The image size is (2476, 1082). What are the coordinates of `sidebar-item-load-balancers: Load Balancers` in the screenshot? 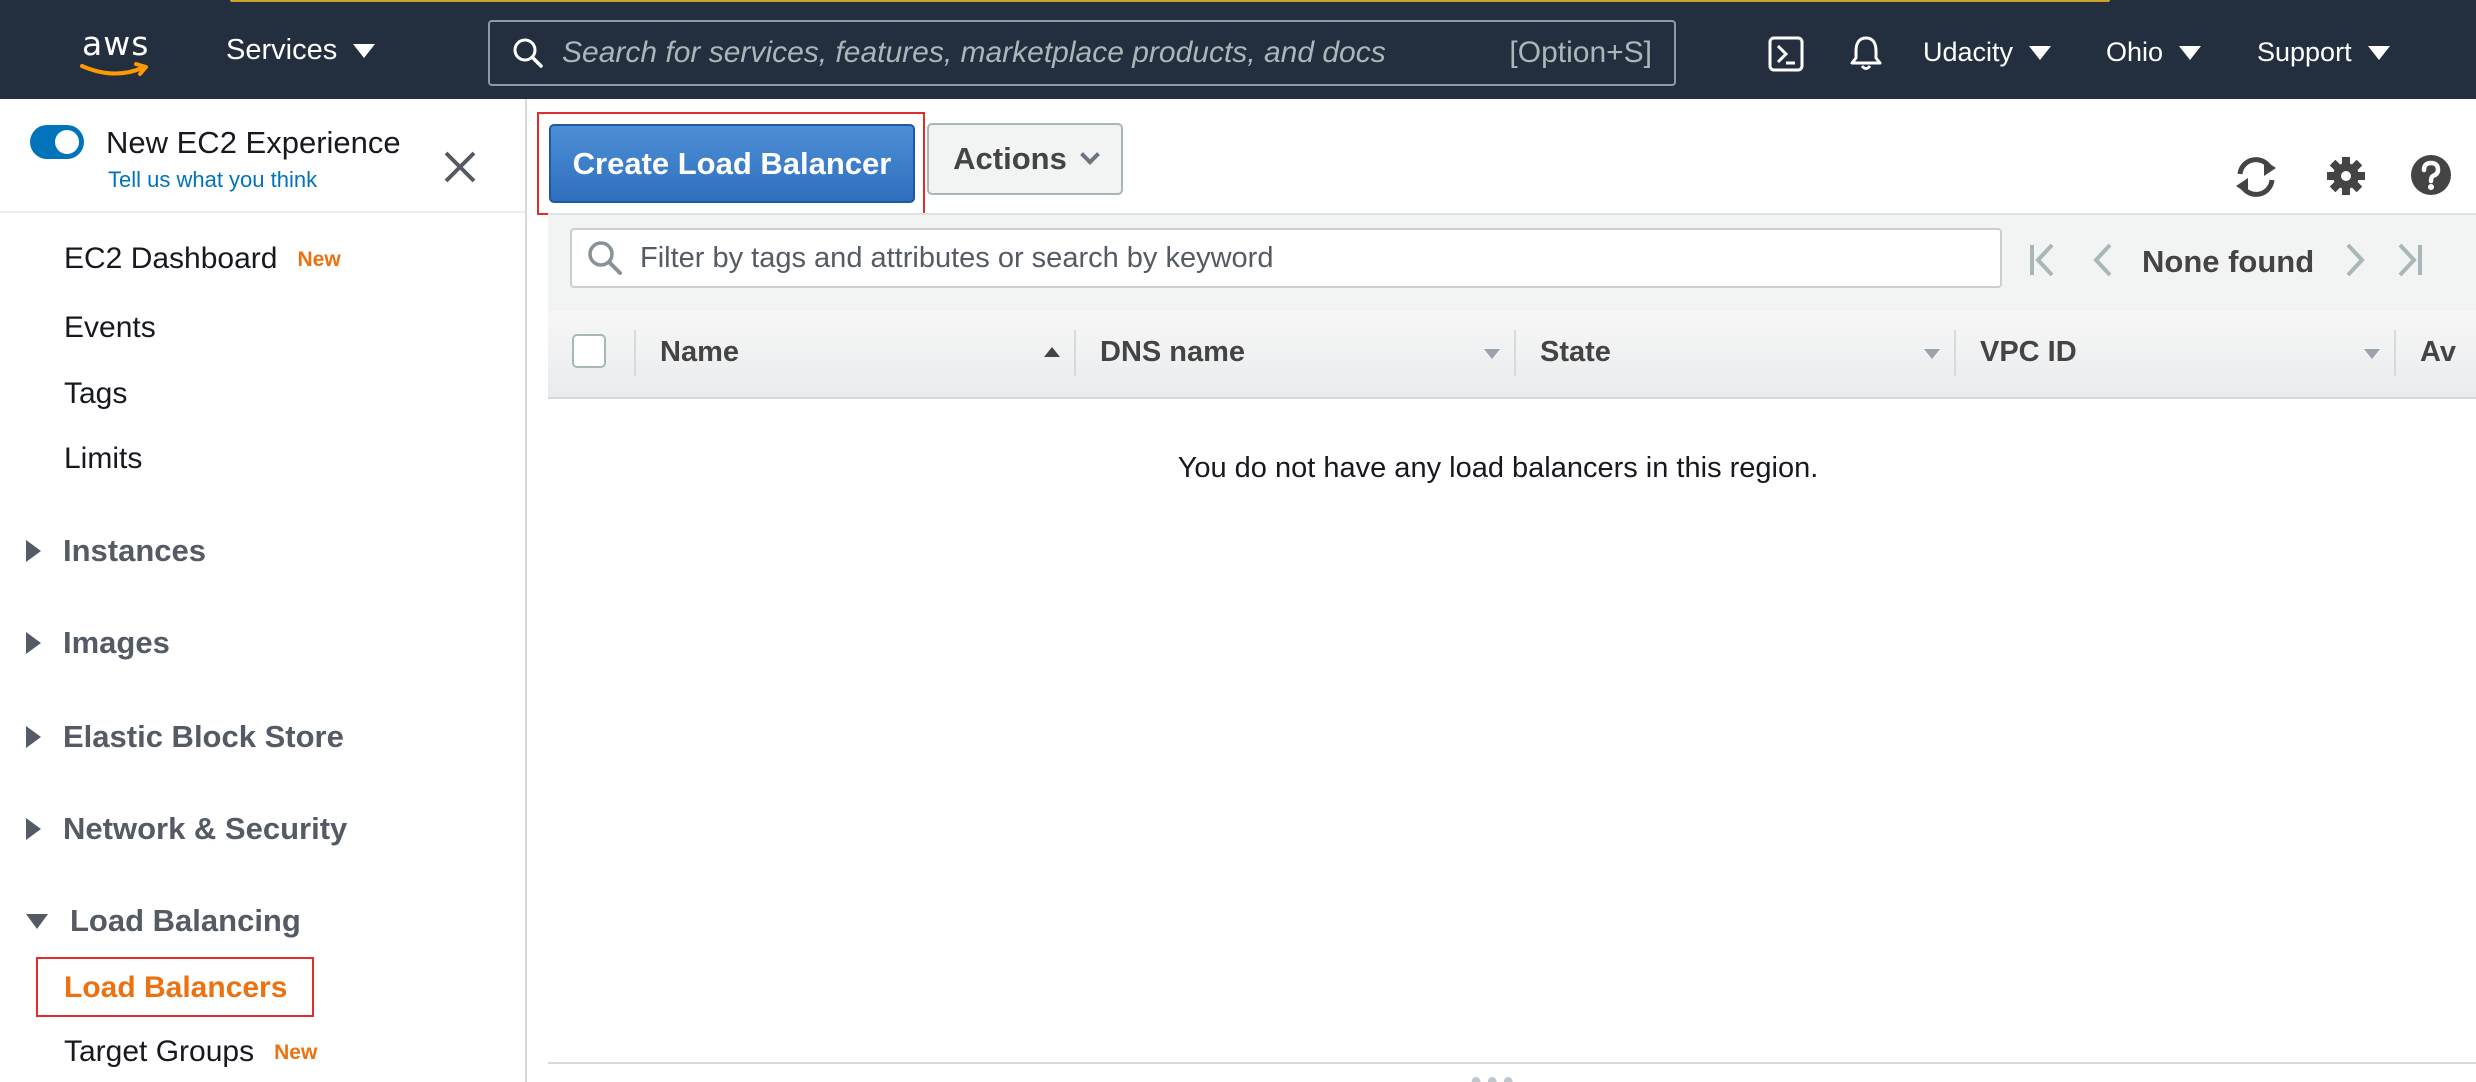 It's located at (175, 987).